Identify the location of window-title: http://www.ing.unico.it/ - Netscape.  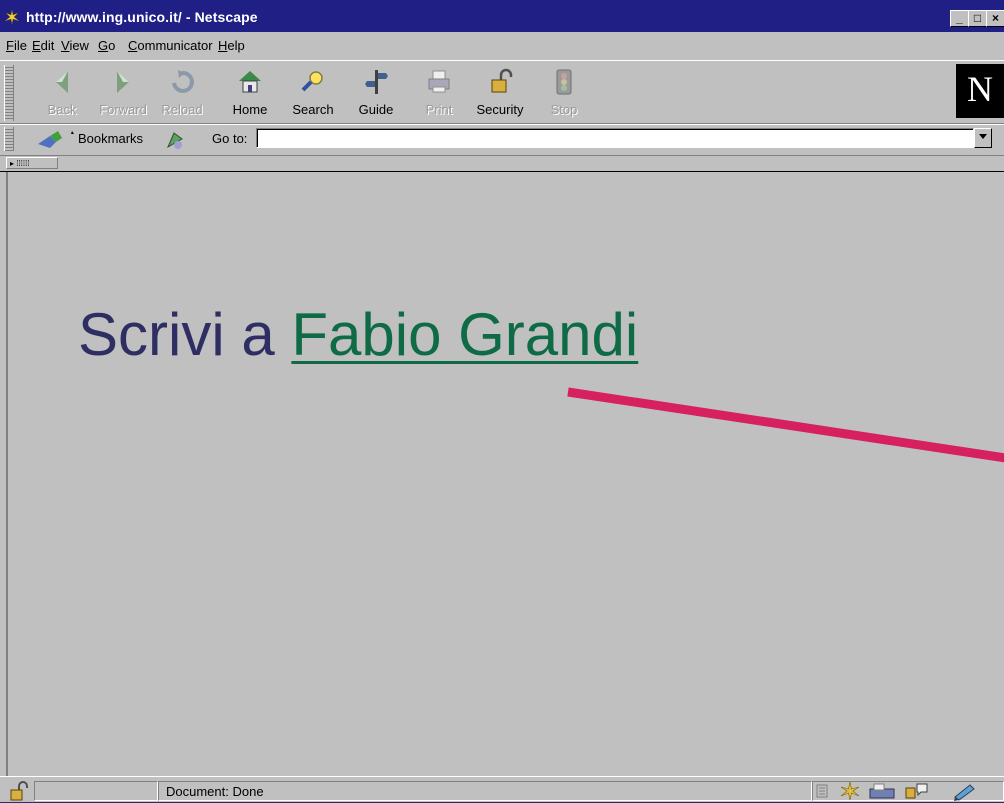
(142, 17).